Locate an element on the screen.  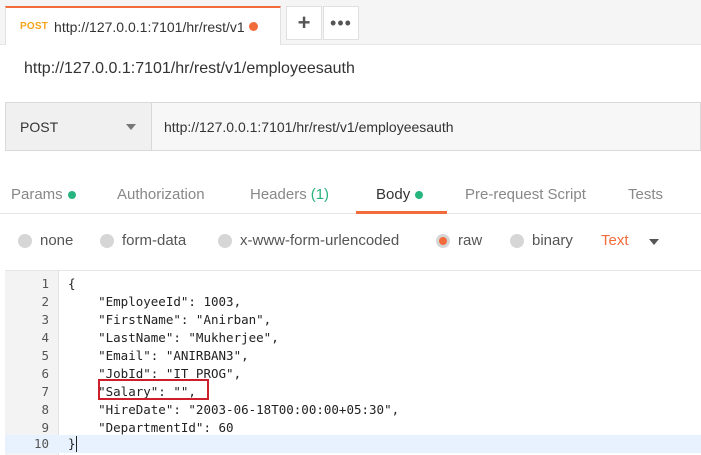
active-tab-indicator is located at coordinates (401, 212).